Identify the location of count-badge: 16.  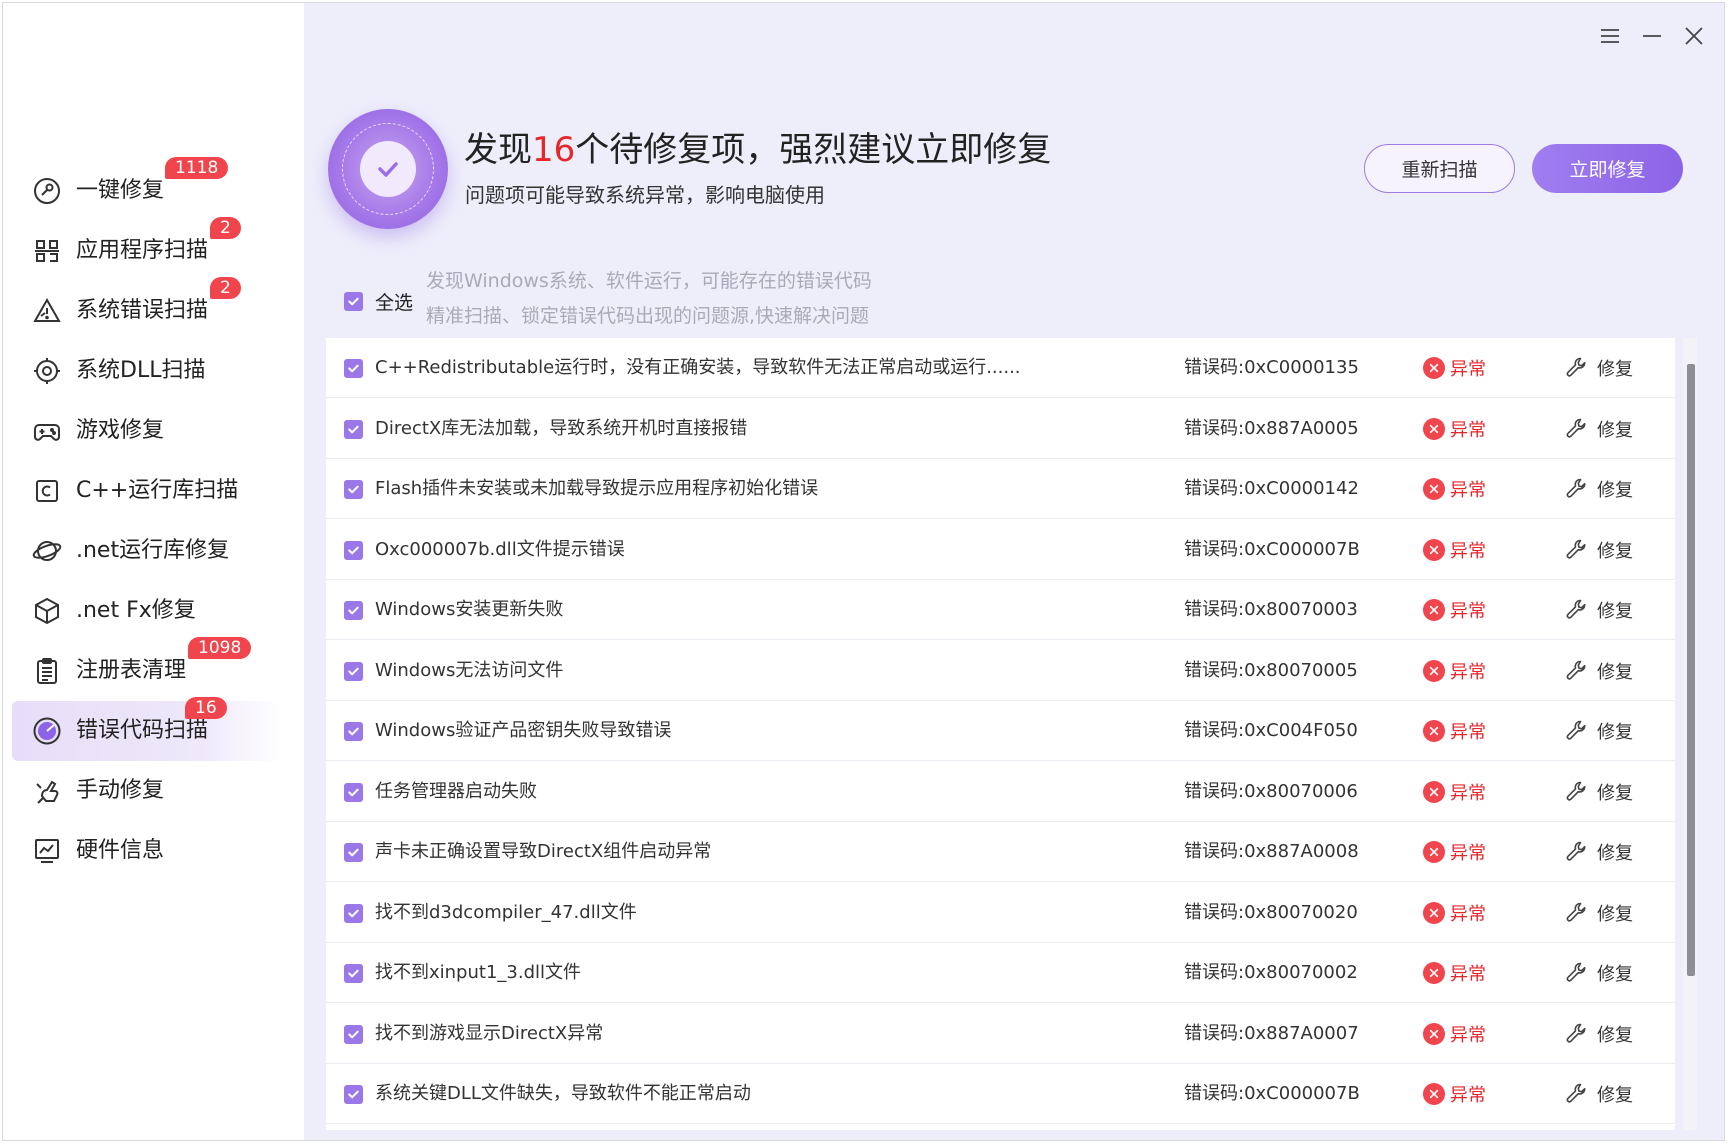
(206, 708).